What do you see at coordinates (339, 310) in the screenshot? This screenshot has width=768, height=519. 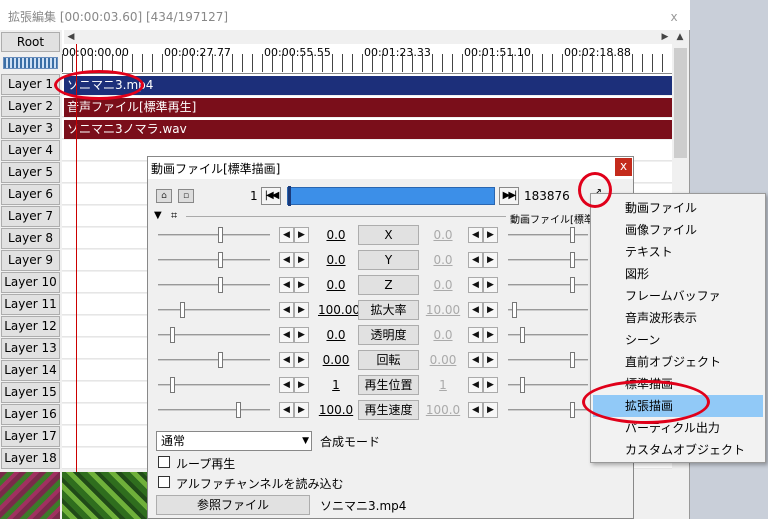 I see `param-start-value: 100.00` at bounding box center [339, 310].